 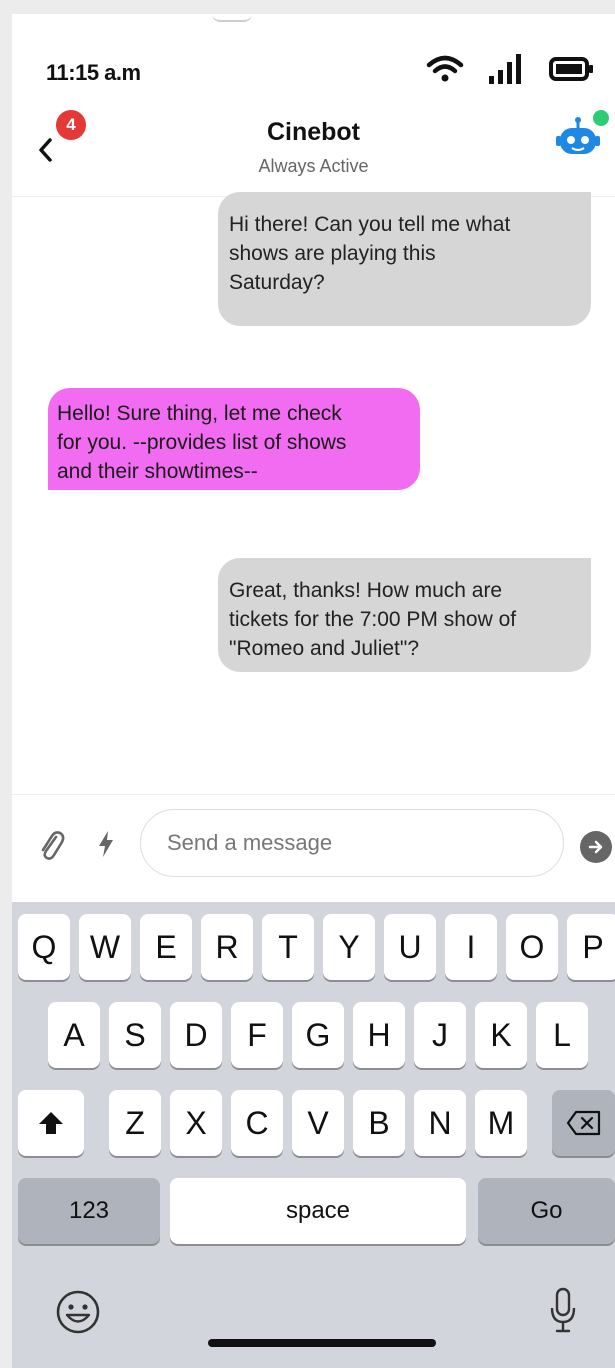 I want to click on composer-bar, so click(x=313, y=845).